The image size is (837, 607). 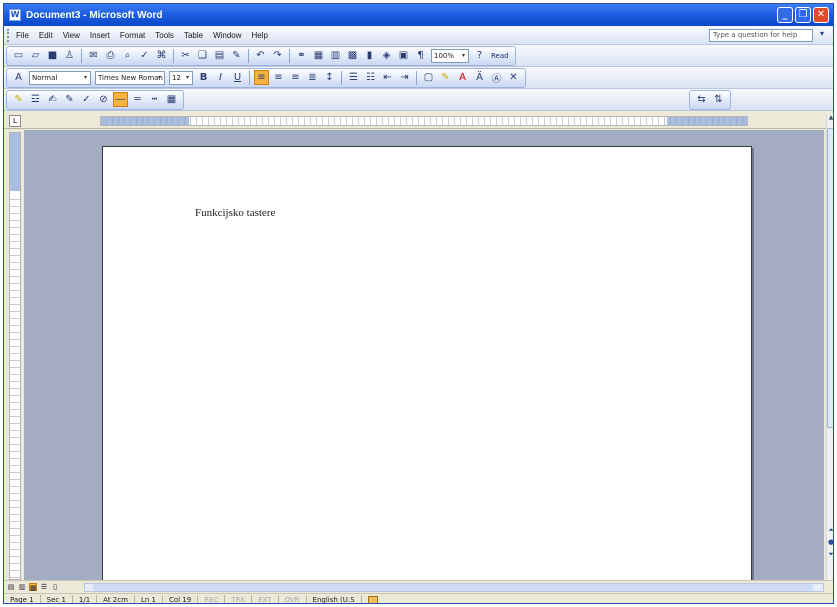 I want to click on spelling-icon: ✓, so click(x=144, y=55).